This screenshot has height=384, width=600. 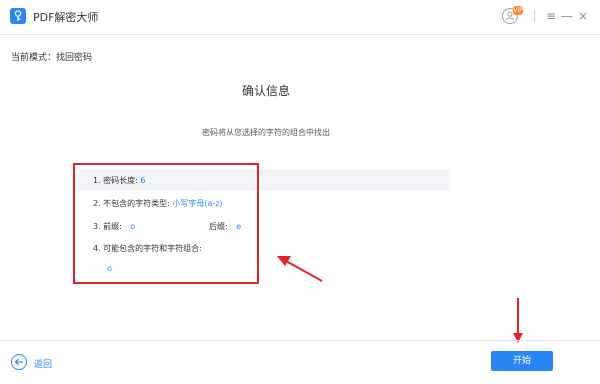 I want to click on annotation-arrow-to-start, so click(x=518, y=320).